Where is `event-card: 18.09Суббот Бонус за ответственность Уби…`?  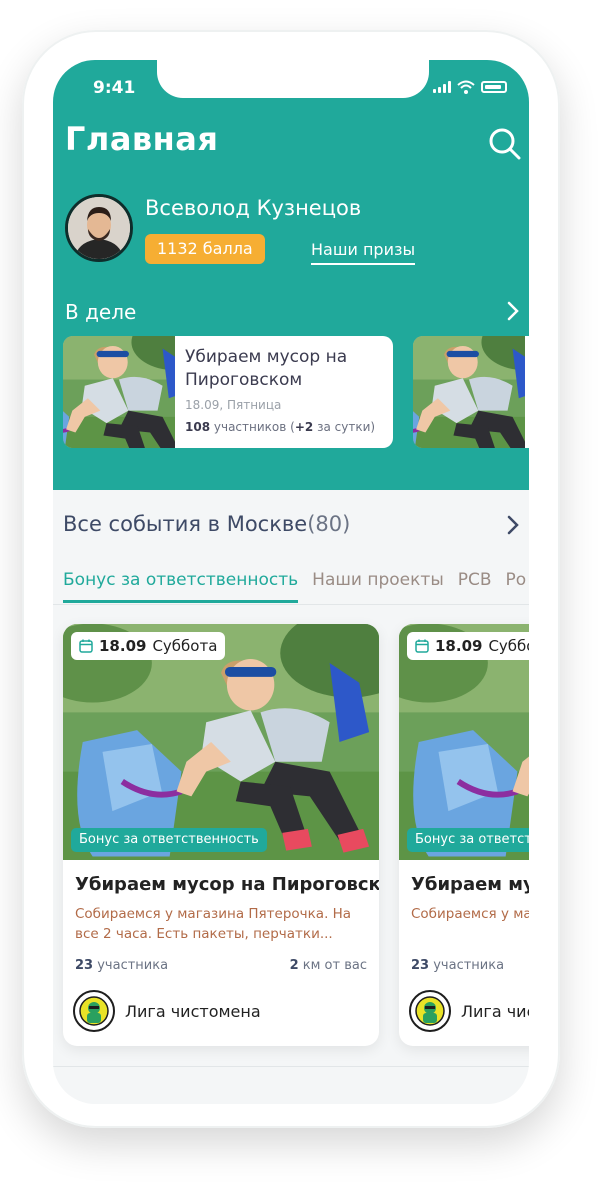 event-card: 18.09Суббот Бонус за ответственность Уби… is located at coordinates (464, 835).